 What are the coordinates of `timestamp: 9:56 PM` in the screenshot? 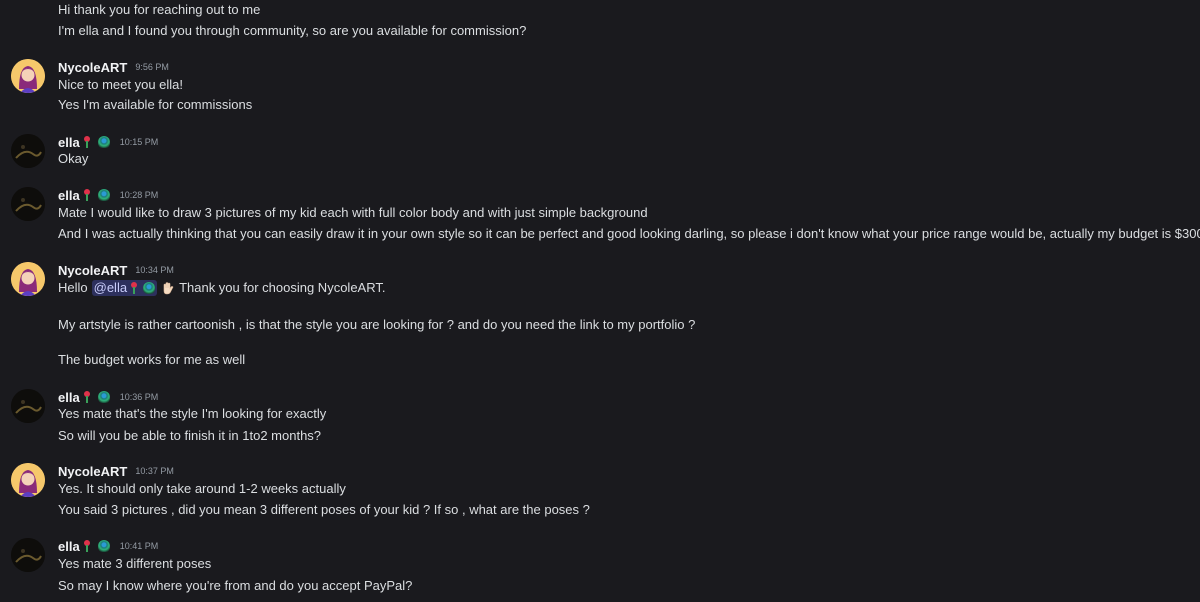 It's located at (152, 67).